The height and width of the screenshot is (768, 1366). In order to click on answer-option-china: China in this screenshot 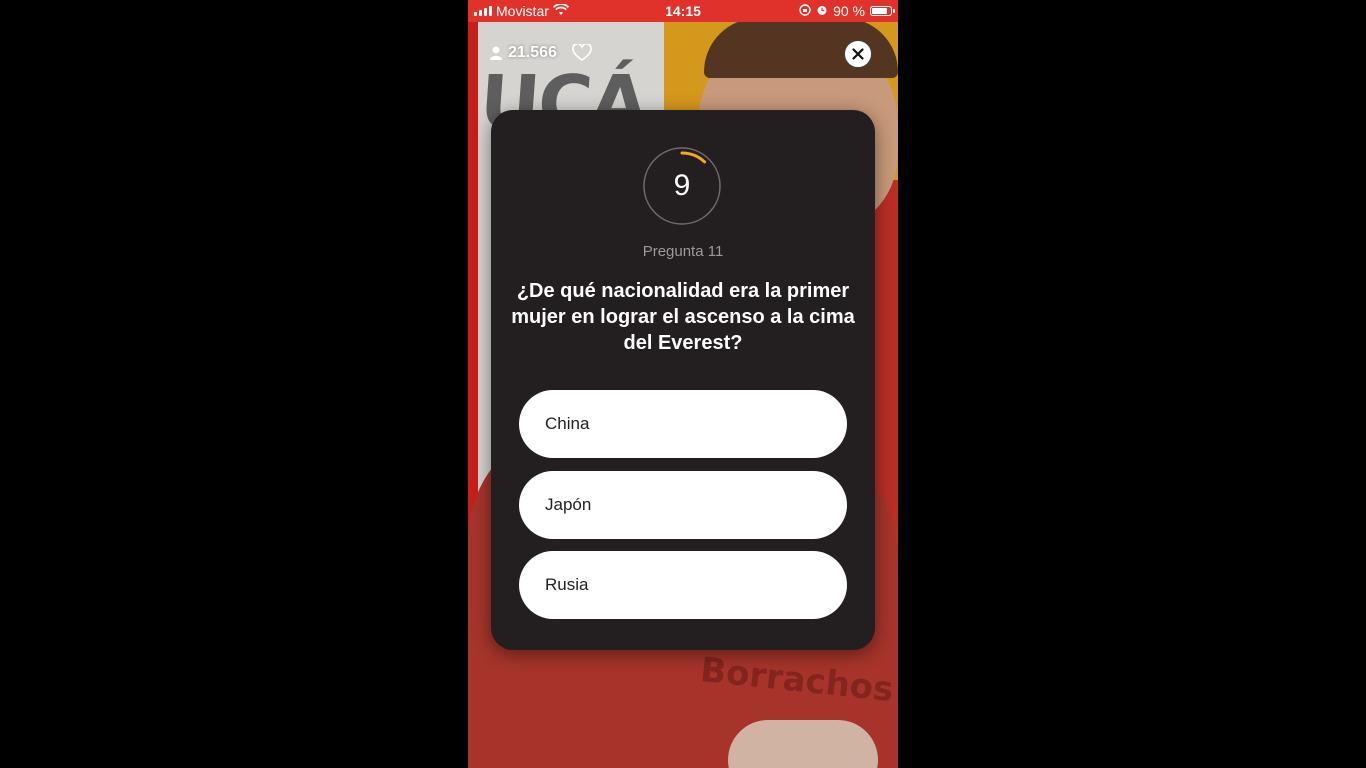, I will do `click(683, 424)`.